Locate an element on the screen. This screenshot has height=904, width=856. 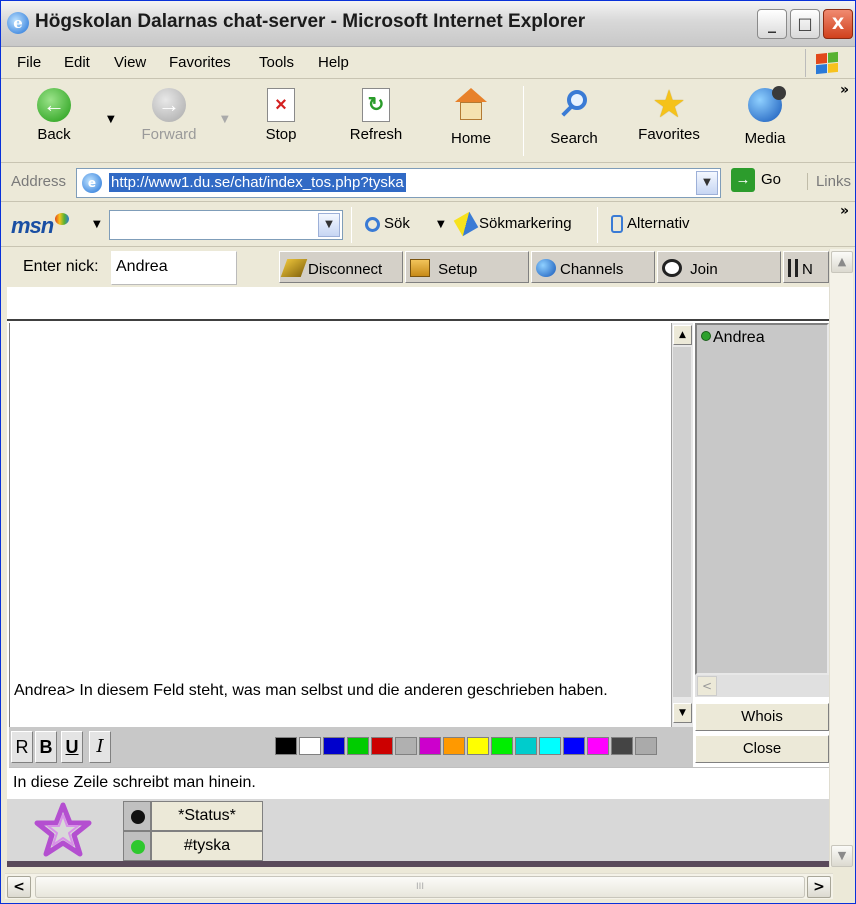
back-button: ← Back is located at coordinates (54, 115).